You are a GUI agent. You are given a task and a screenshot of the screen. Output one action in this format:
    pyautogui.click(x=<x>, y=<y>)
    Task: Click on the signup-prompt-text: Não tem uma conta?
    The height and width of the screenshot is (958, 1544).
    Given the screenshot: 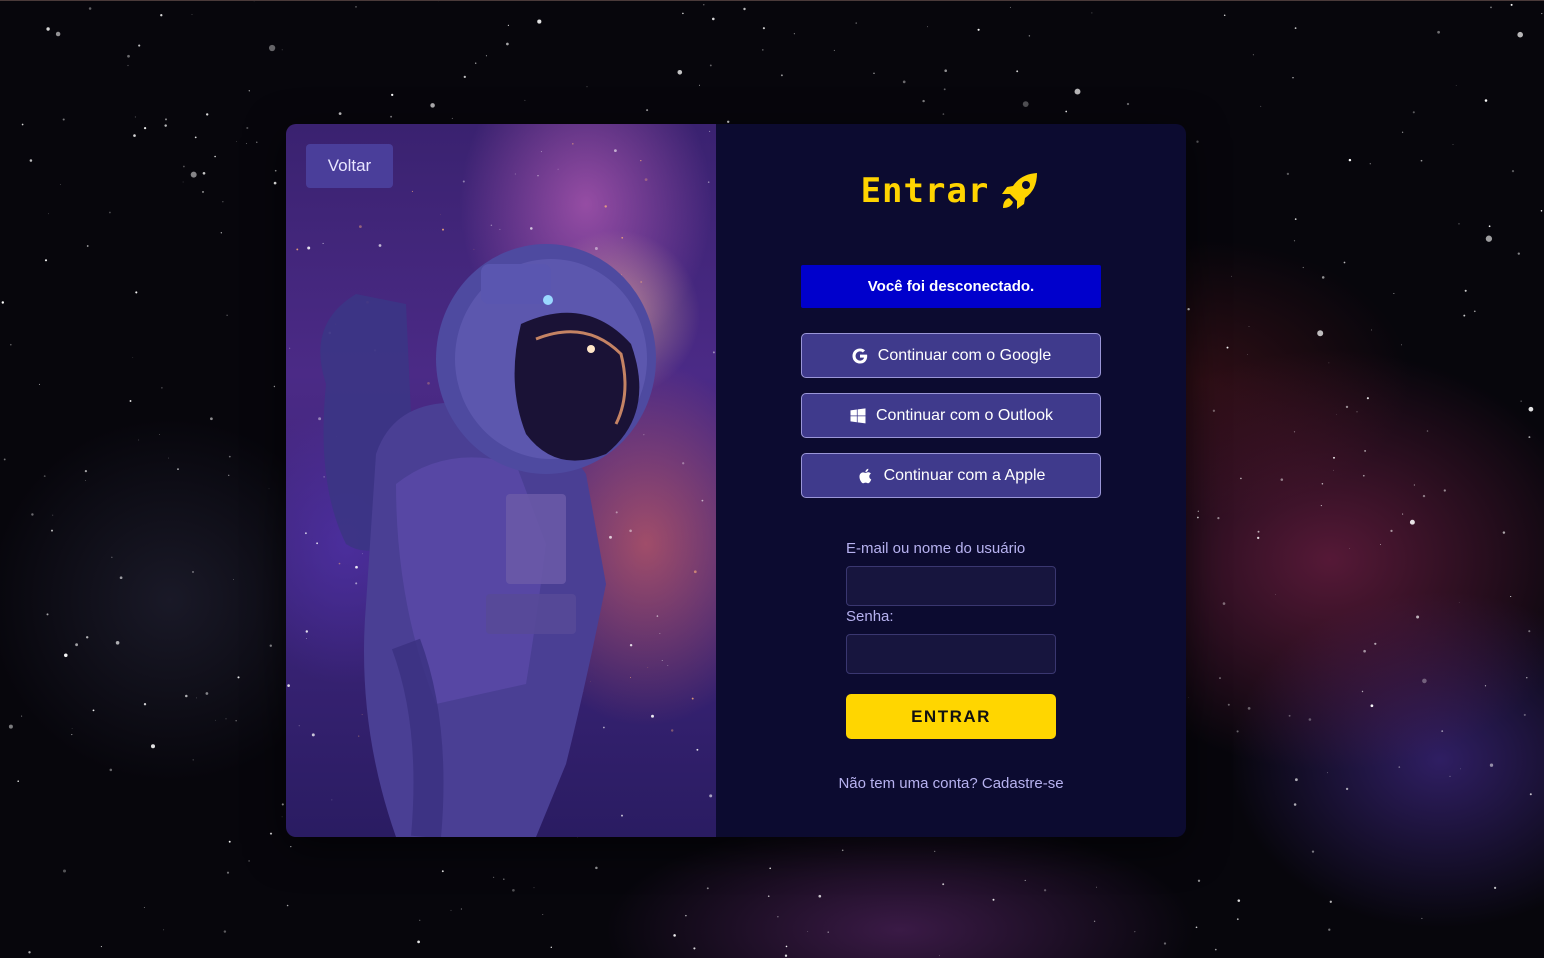 What is the action you would take?
    pyautogui.click(x=908, y=783)
    